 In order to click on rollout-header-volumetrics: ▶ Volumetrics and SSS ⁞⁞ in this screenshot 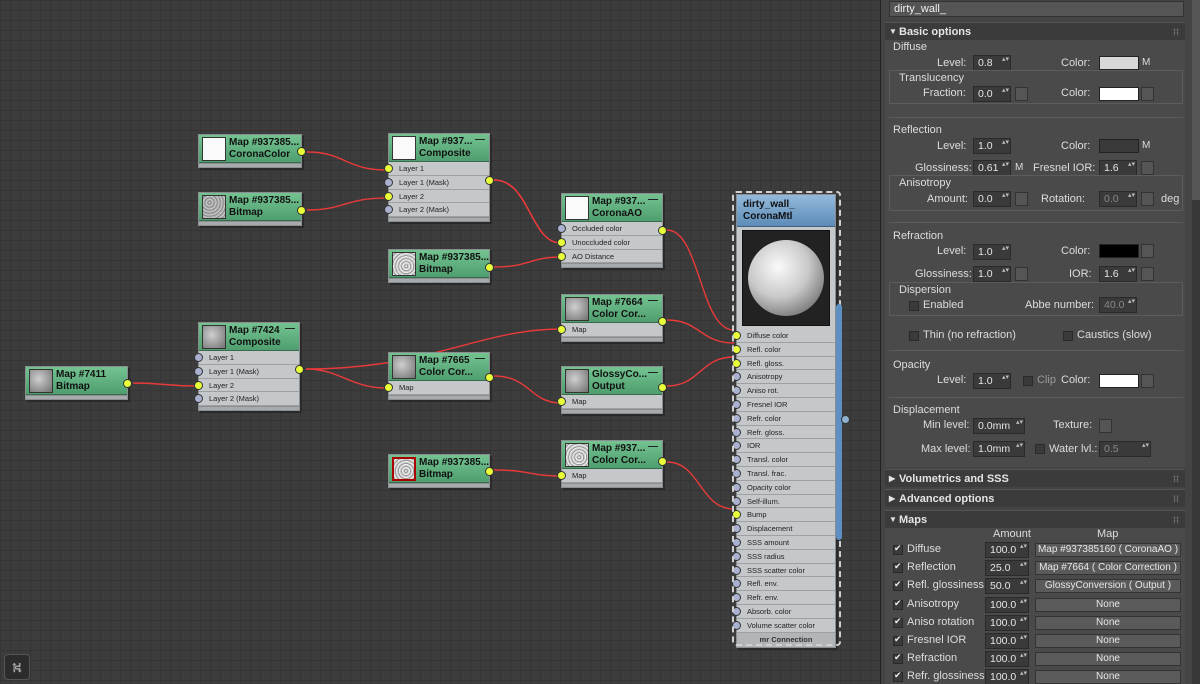, I will do `click(1035, 478)`.